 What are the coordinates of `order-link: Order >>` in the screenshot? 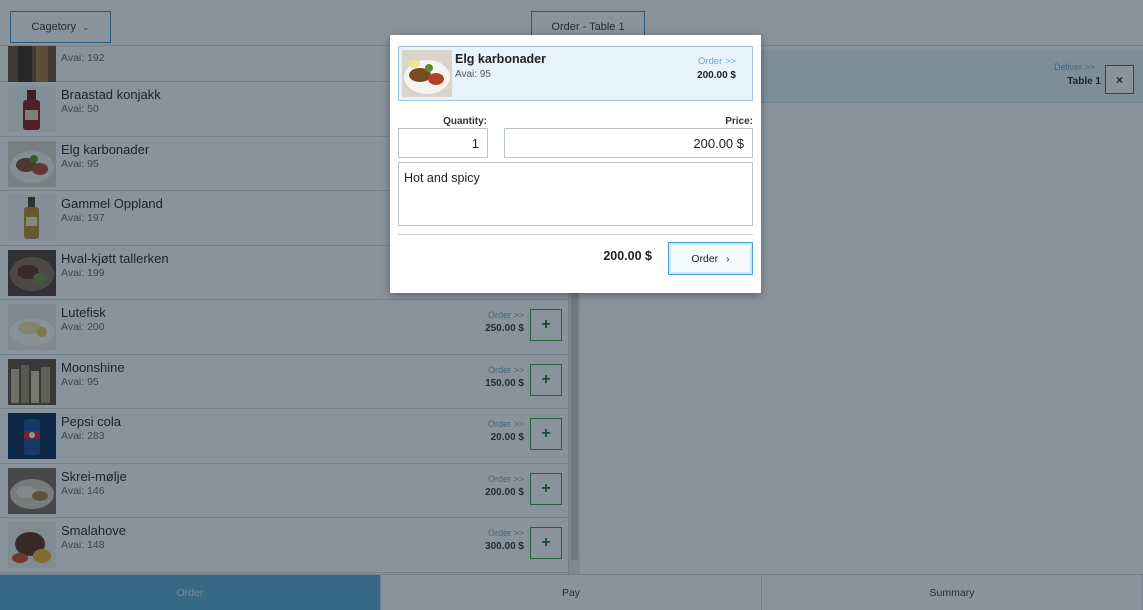 It's located at (717, 61).